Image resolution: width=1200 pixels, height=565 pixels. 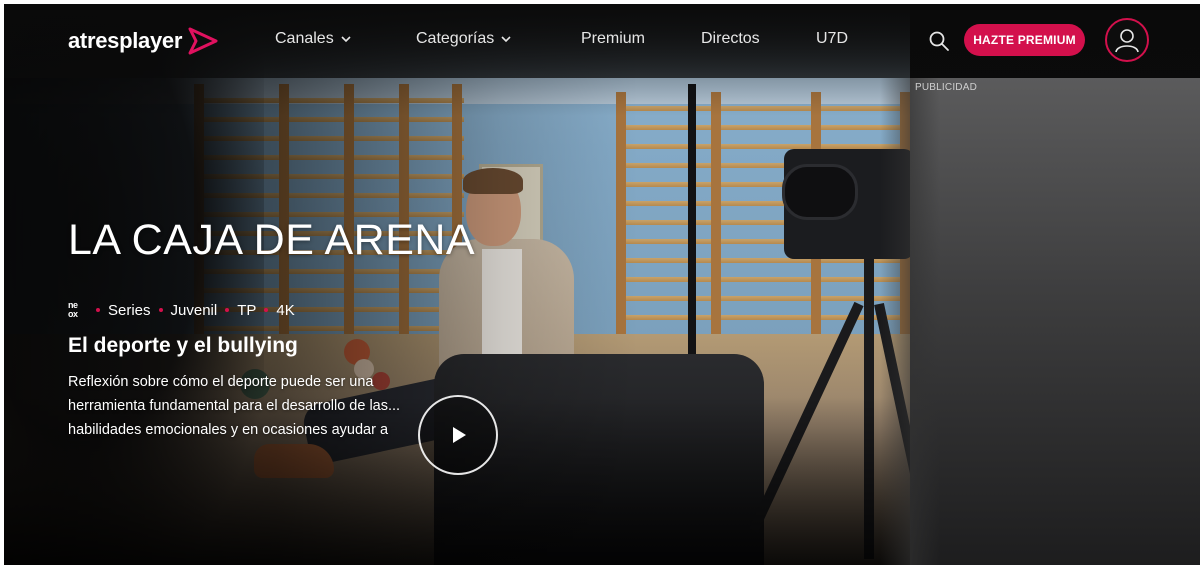 I want to click on play-button, so click(x=458, y=435).